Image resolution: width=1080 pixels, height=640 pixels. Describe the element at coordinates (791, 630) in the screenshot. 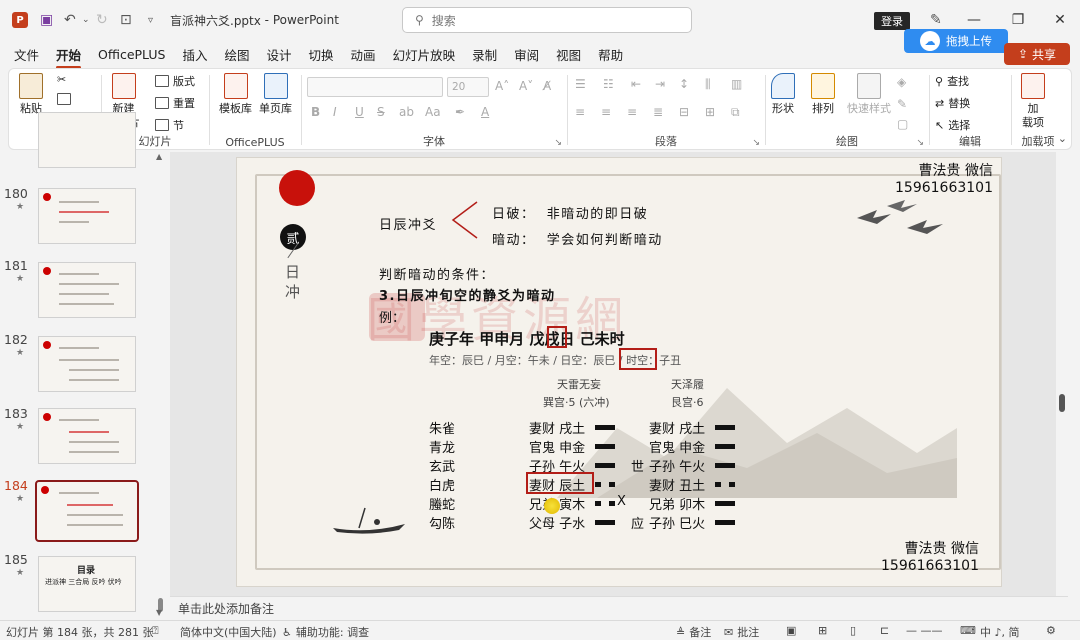

I see `normal-view-icon: ▣` at that location.